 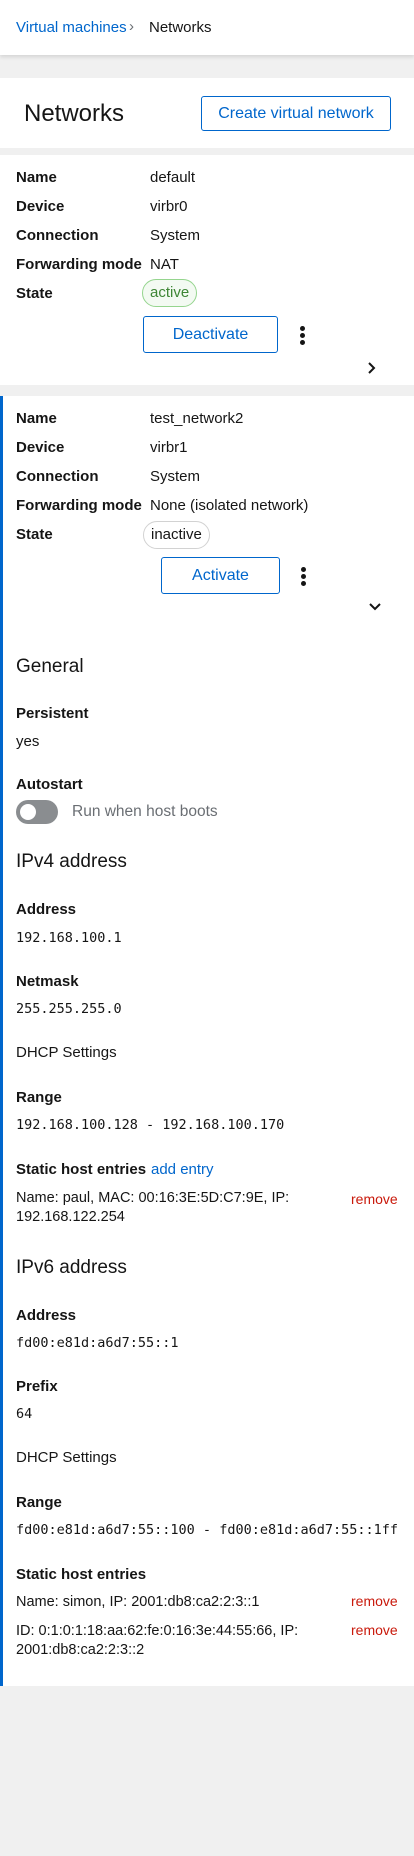 I want to click on prefix-label: Prefix, so click(x=37, y=1386).